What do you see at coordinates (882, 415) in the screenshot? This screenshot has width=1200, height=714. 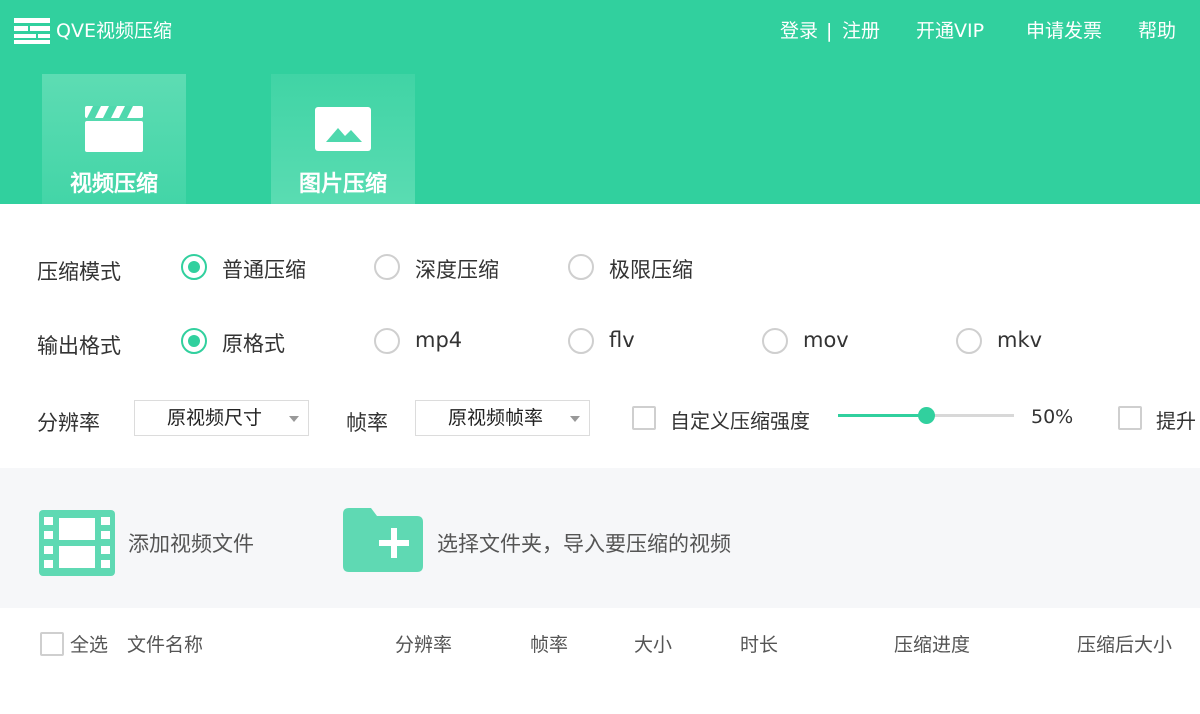 I see `slider-fill` at bounding box center [882, 415].